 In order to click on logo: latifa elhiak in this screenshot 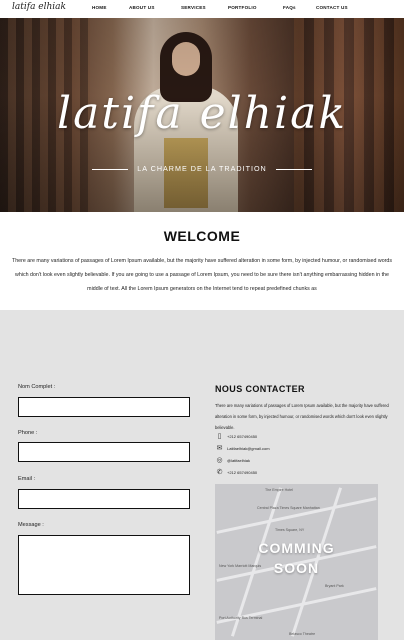, I will do `click(39, 7)`.